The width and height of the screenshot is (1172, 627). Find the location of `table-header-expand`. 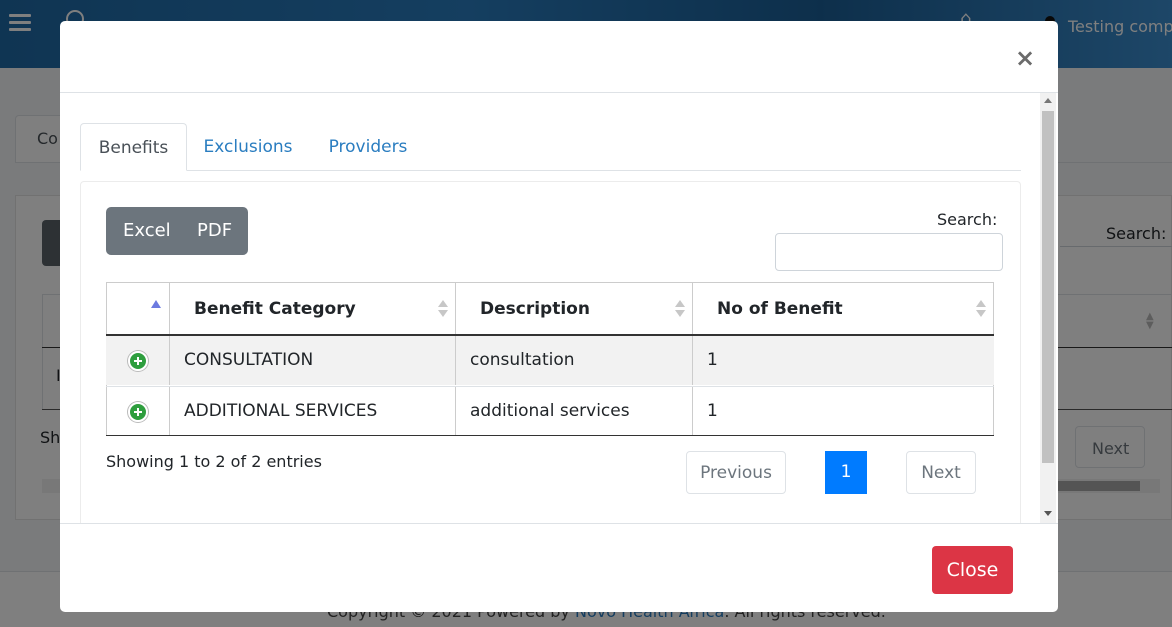

table-header-expand is located at coordinates (138, 308).